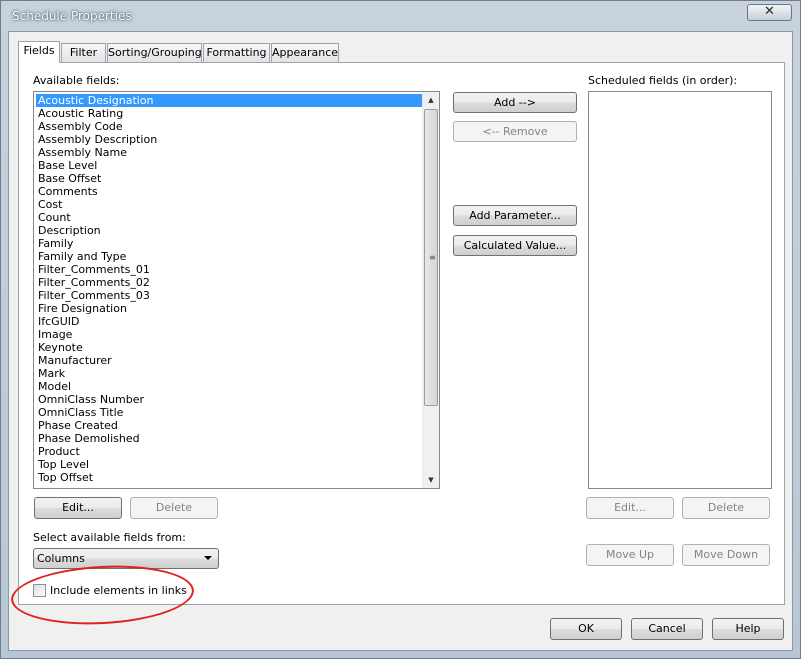 The width and height of the screenshot is (801, 659). I want to click on list-item: Family, so click(54, 243).